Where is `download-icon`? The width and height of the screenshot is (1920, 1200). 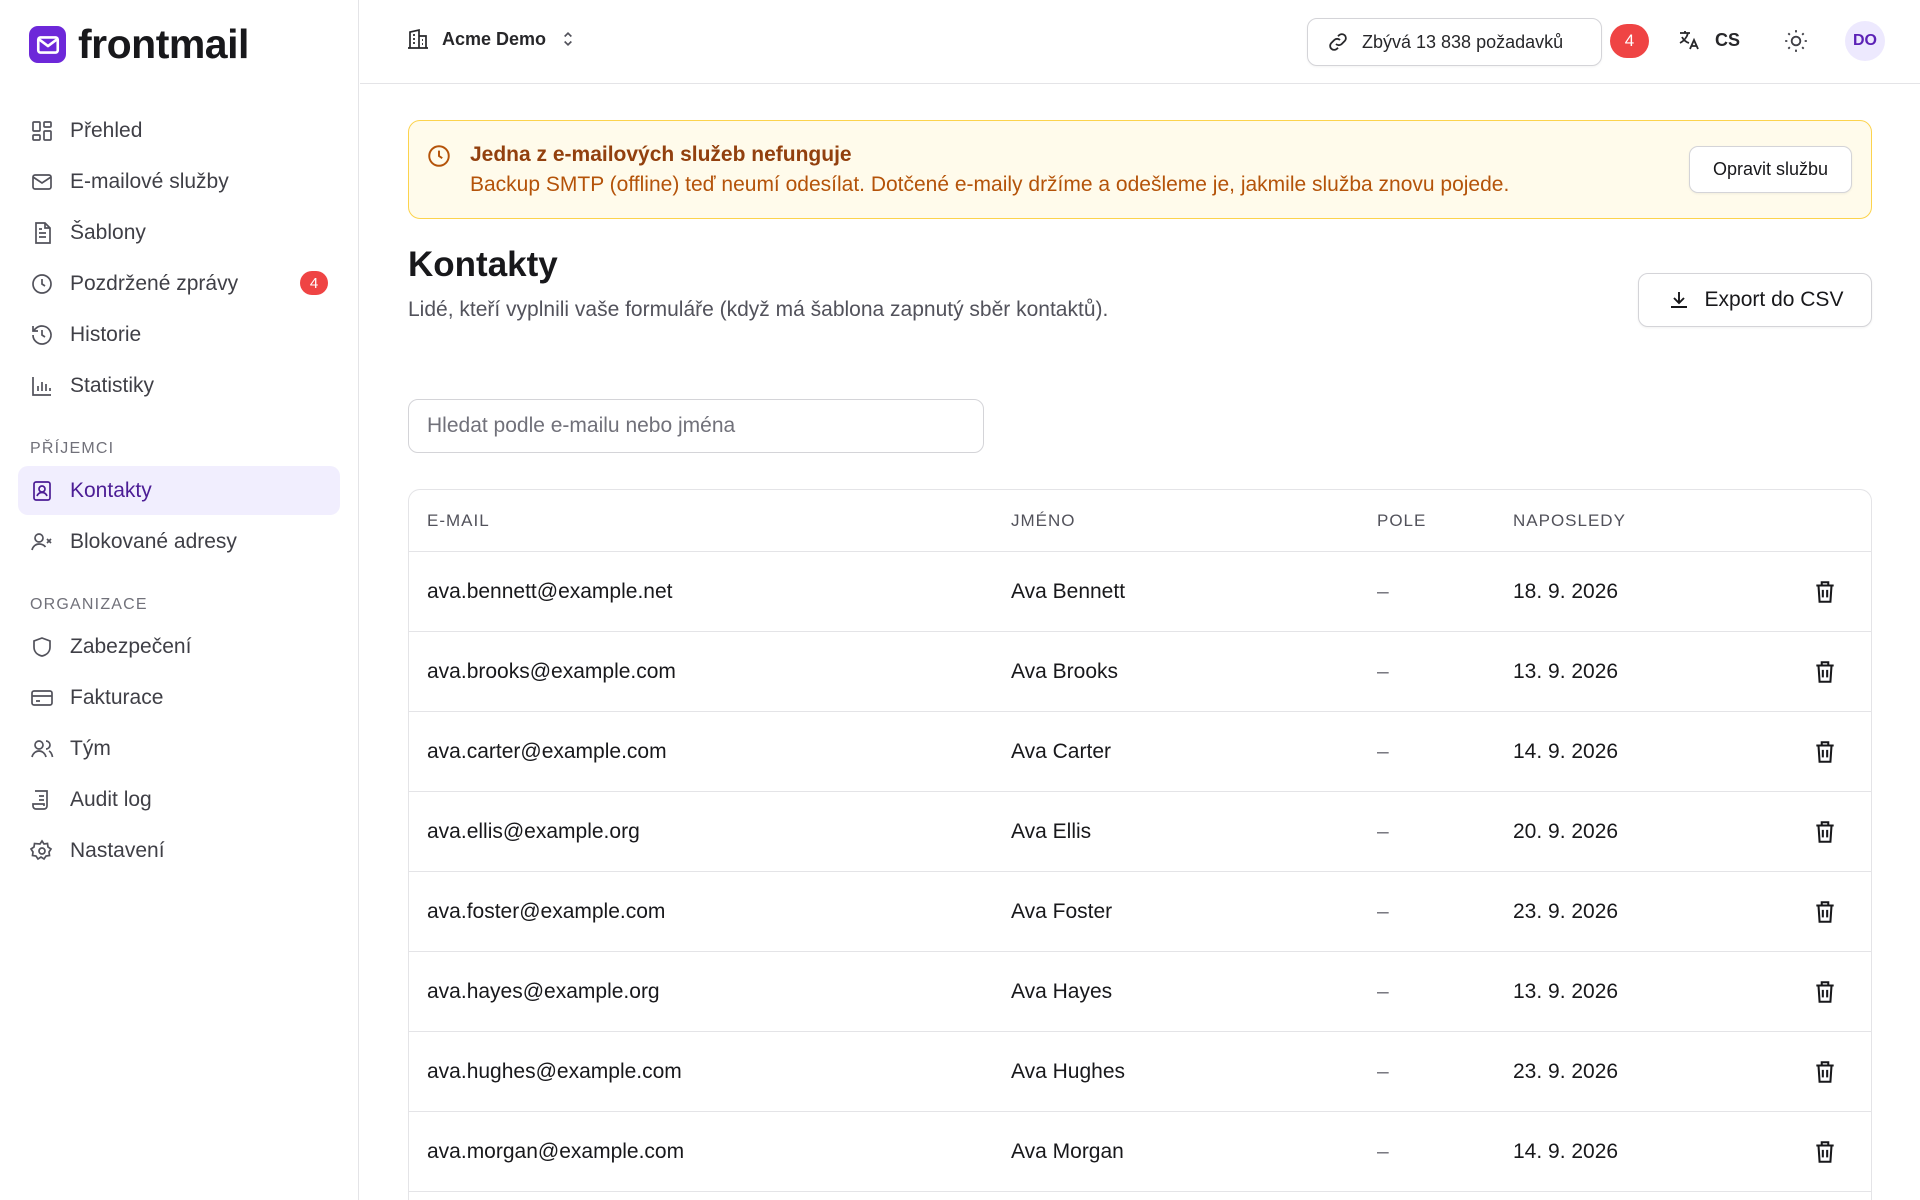
download-icon is located at coordinates (1678, 300).